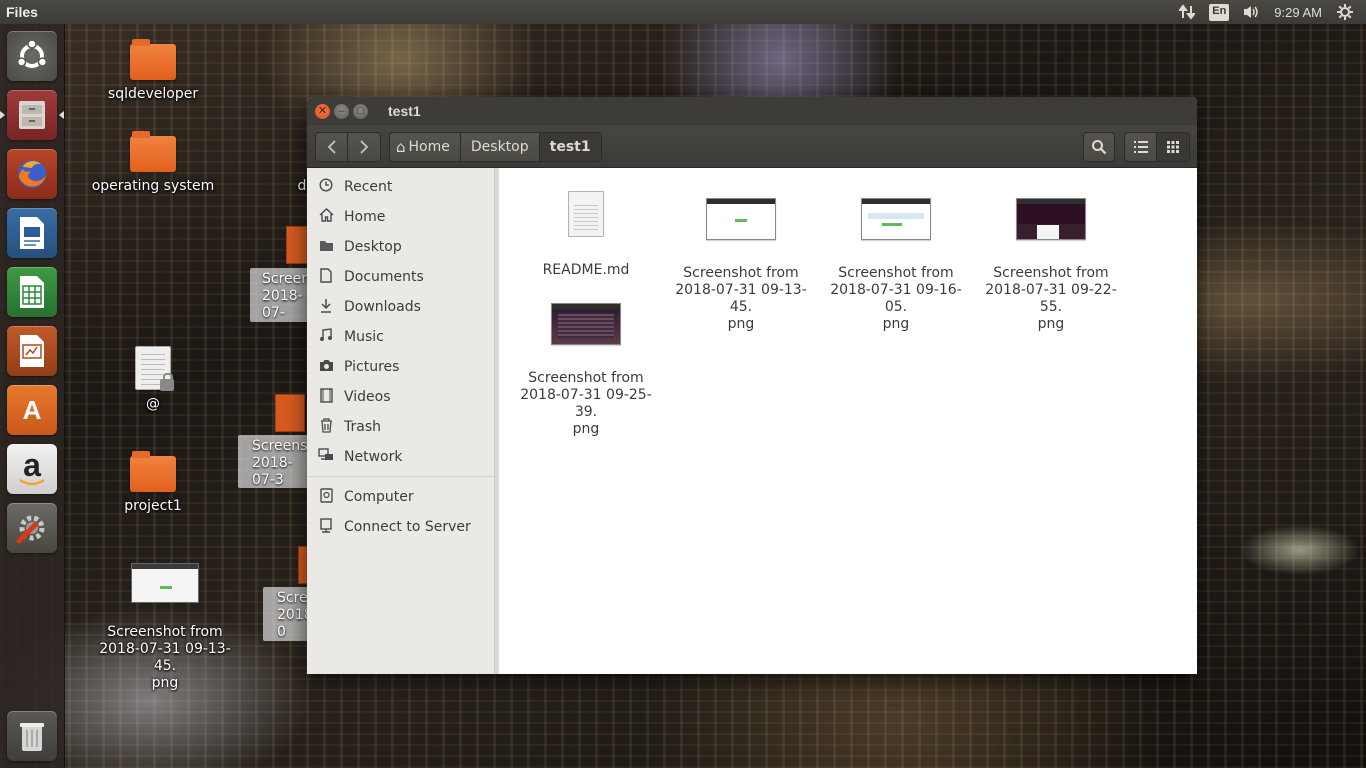 This screenshot has width=1366, height=768. What do you see at coordinates (273, 461) in the screenshot?
I see `desktop-ghost-item: Screens 2018-07-3 p` at bounding box center [273, 461].